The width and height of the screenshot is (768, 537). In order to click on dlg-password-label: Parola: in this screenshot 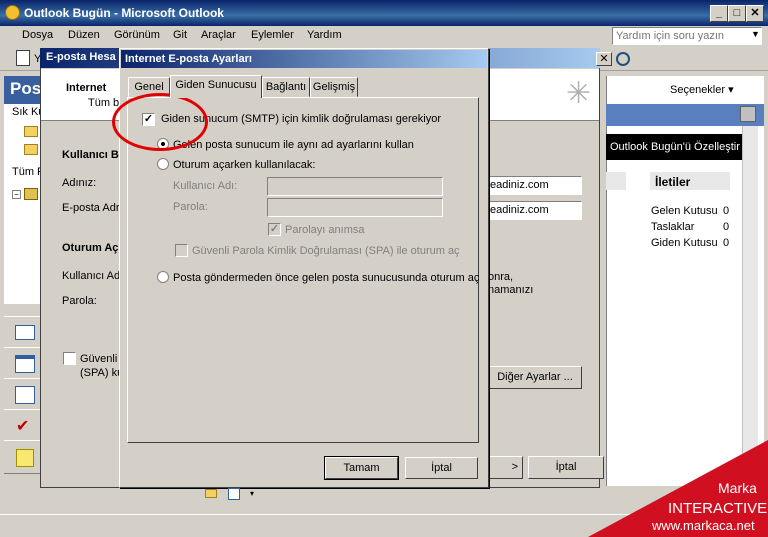, I will do `click(190, 207)`.